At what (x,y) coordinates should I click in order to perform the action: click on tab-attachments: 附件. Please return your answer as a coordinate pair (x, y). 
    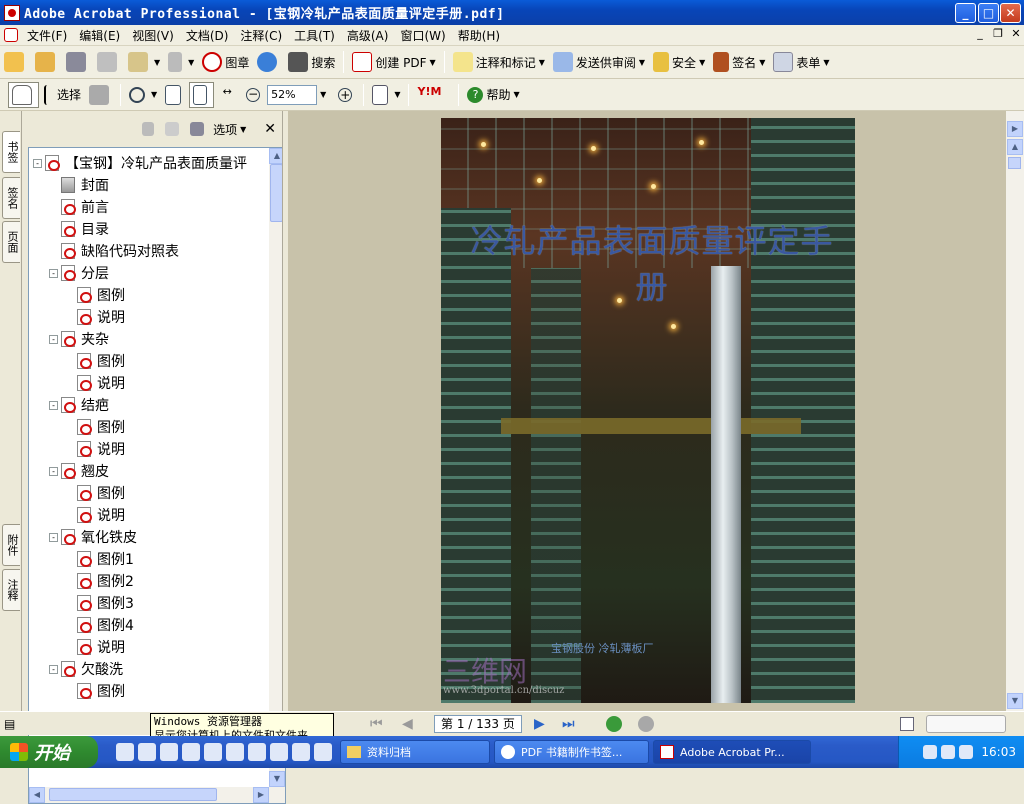
    Looking at the image, I should click on (11, 545).